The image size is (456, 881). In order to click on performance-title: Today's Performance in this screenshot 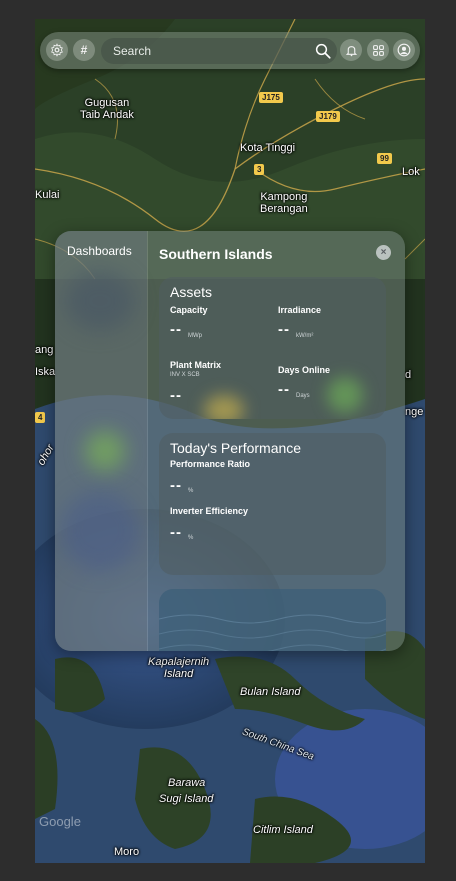, I will do `click(236, 448)`.